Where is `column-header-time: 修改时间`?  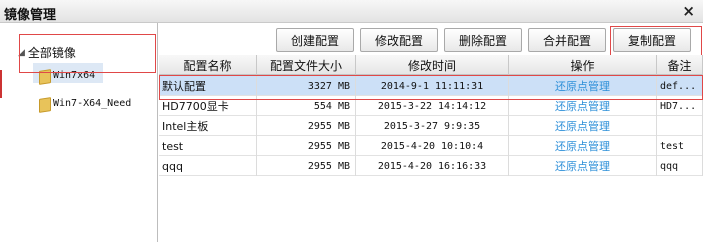
column-header-time: 修改时间 is located at coordinates (432, 65).